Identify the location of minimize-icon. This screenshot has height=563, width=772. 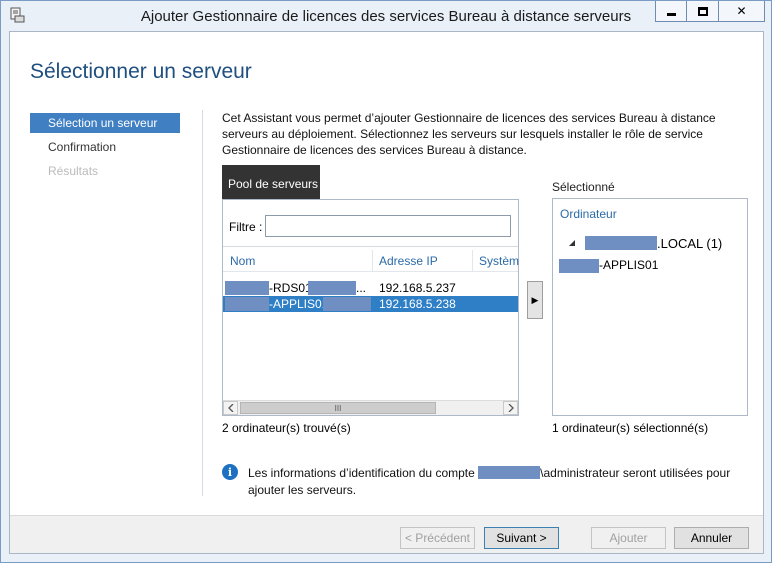
(671, 14).